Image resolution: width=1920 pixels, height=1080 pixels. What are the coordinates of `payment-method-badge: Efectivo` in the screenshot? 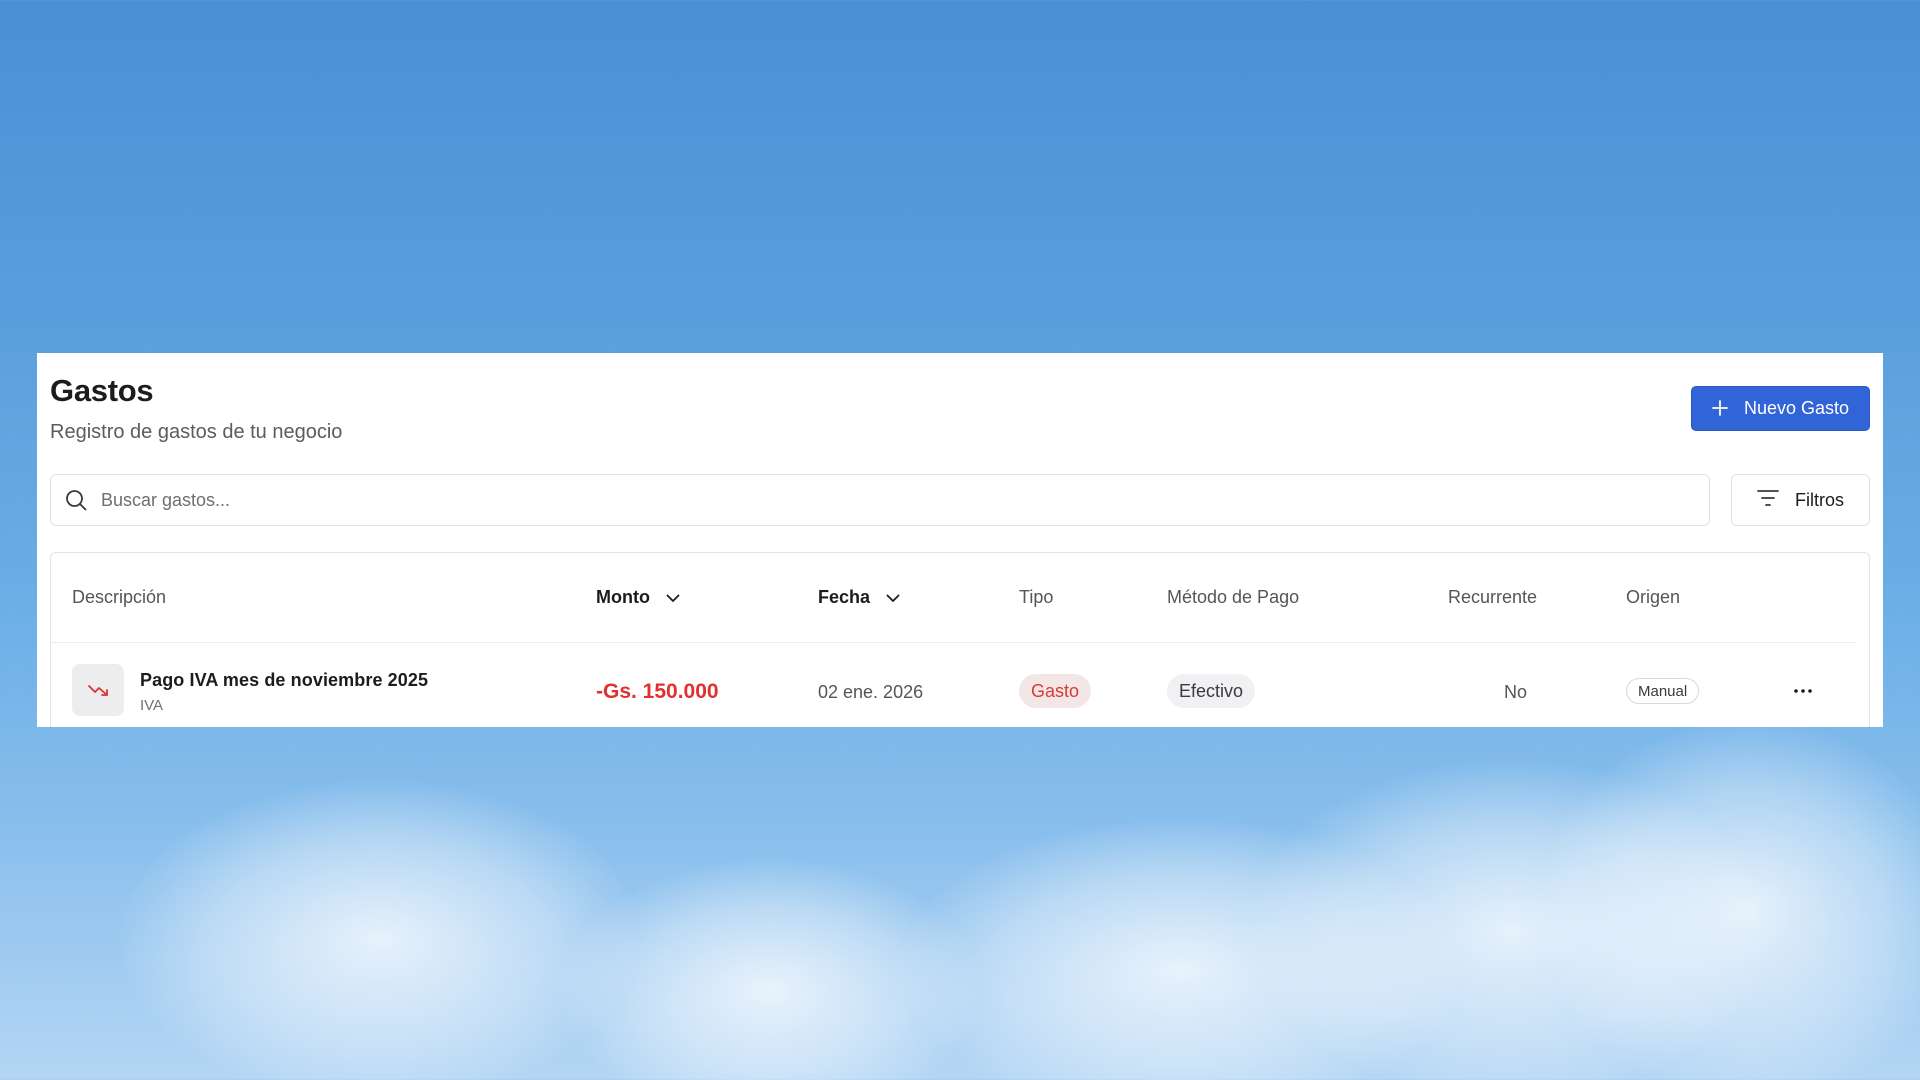 It's located at (1211, 691).